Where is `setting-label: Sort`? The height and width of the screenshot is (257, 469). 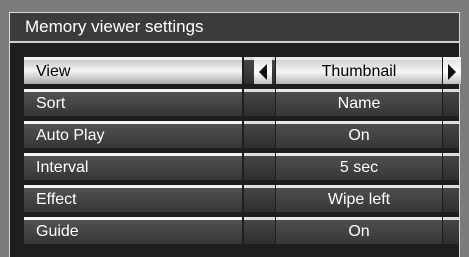 setting-label: Sort is located at coordinates (133, 102).